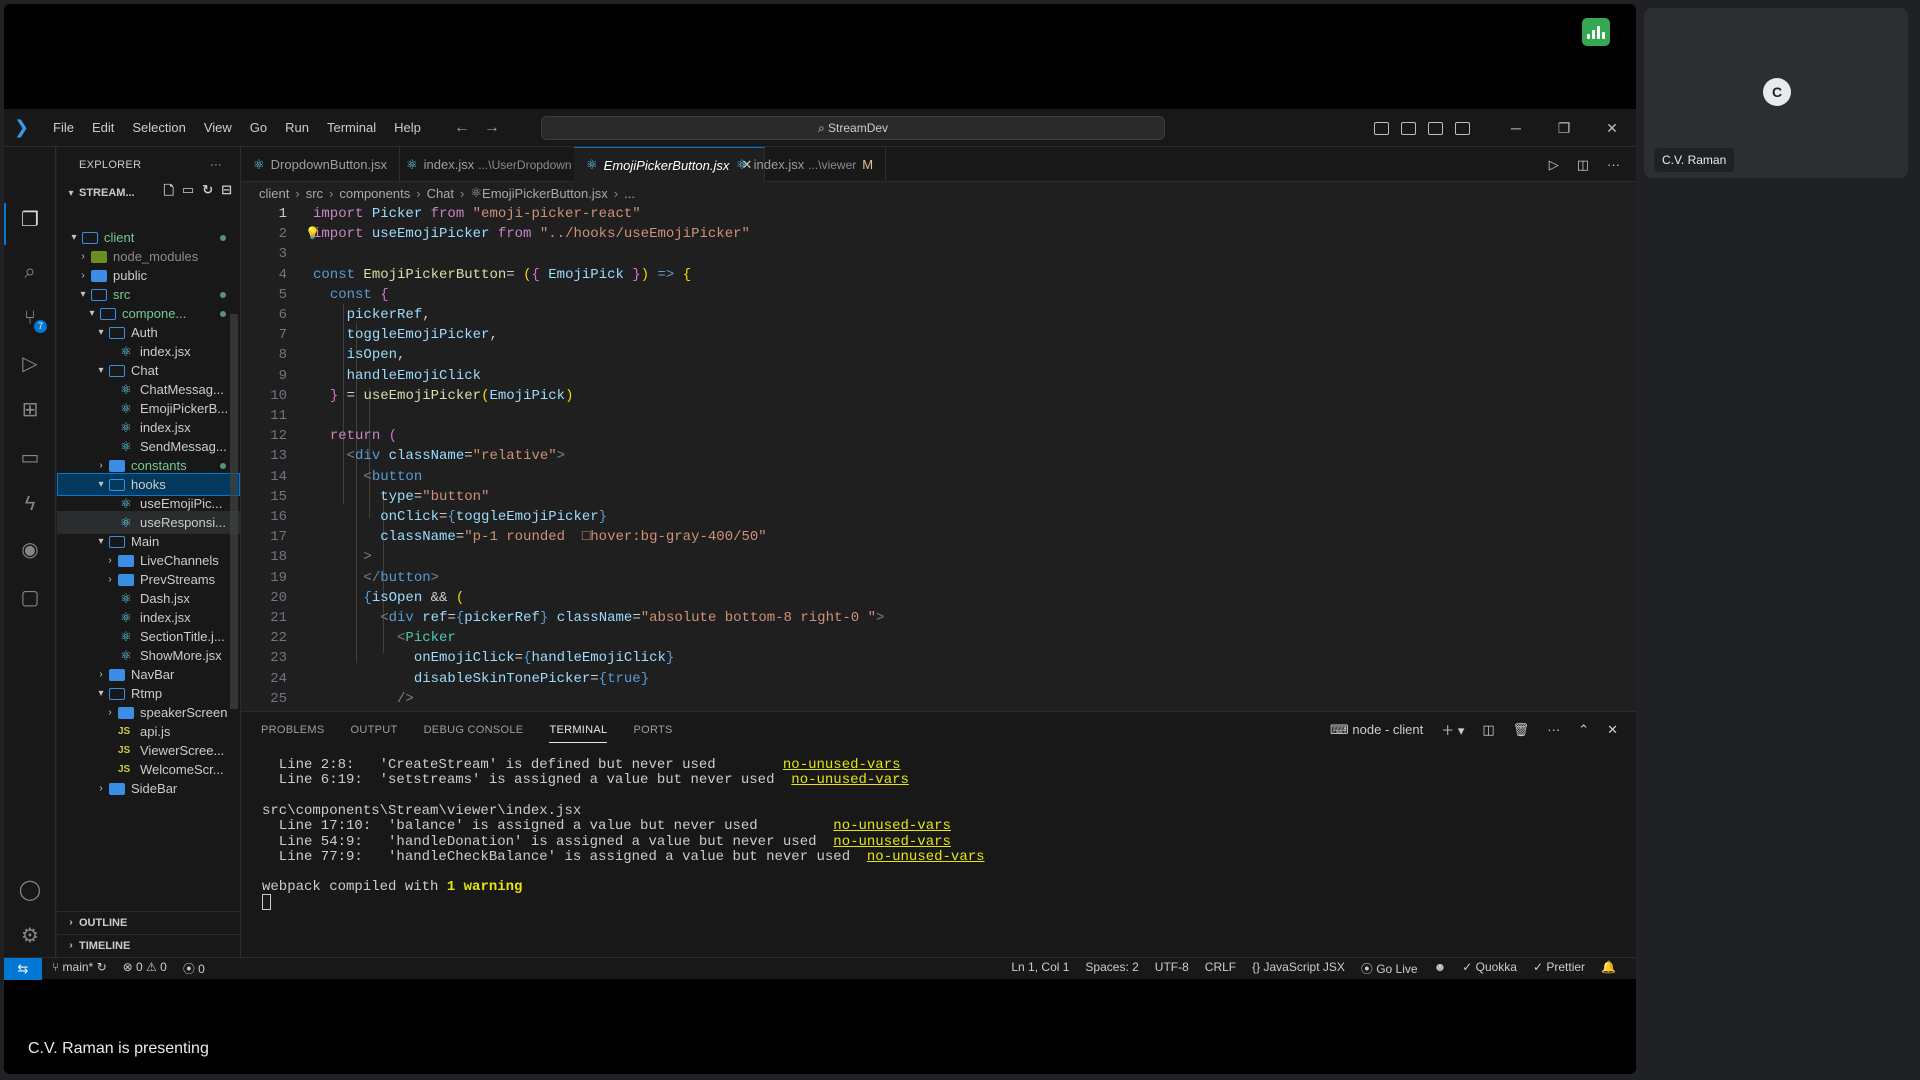 This screenshot has width=1920, height=1080. Describe the element at coordinates (168, 193) in the screenshot. I see `new-file-icon: 🗋` at that location.